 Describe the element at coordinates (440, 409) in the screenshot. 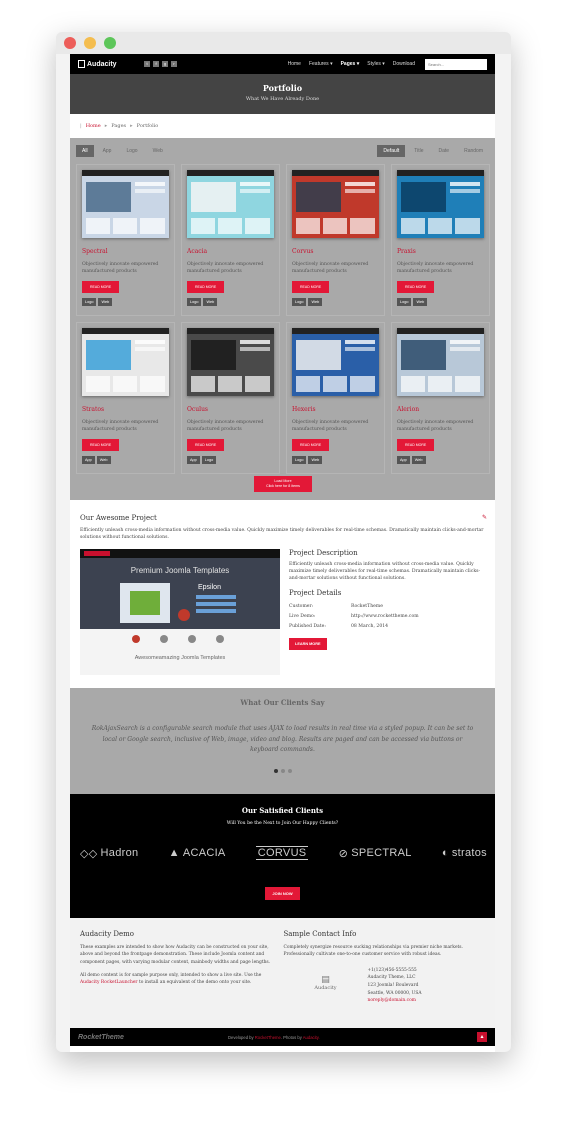

I see `portfolio-title: Alerion` at that location.